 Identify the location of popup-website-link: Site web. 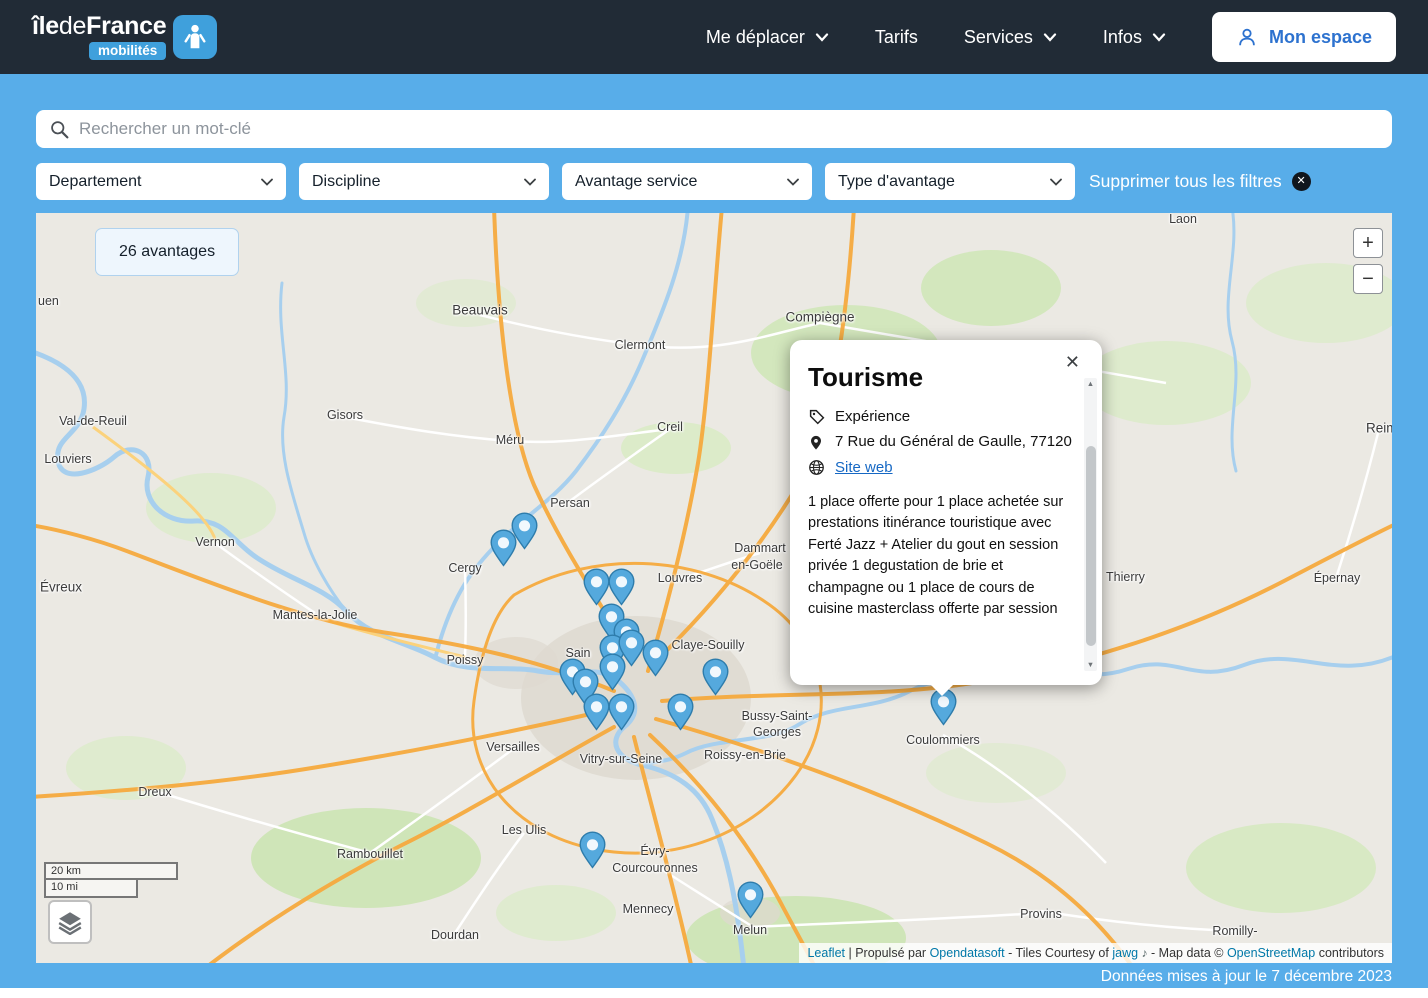
(864, 468).